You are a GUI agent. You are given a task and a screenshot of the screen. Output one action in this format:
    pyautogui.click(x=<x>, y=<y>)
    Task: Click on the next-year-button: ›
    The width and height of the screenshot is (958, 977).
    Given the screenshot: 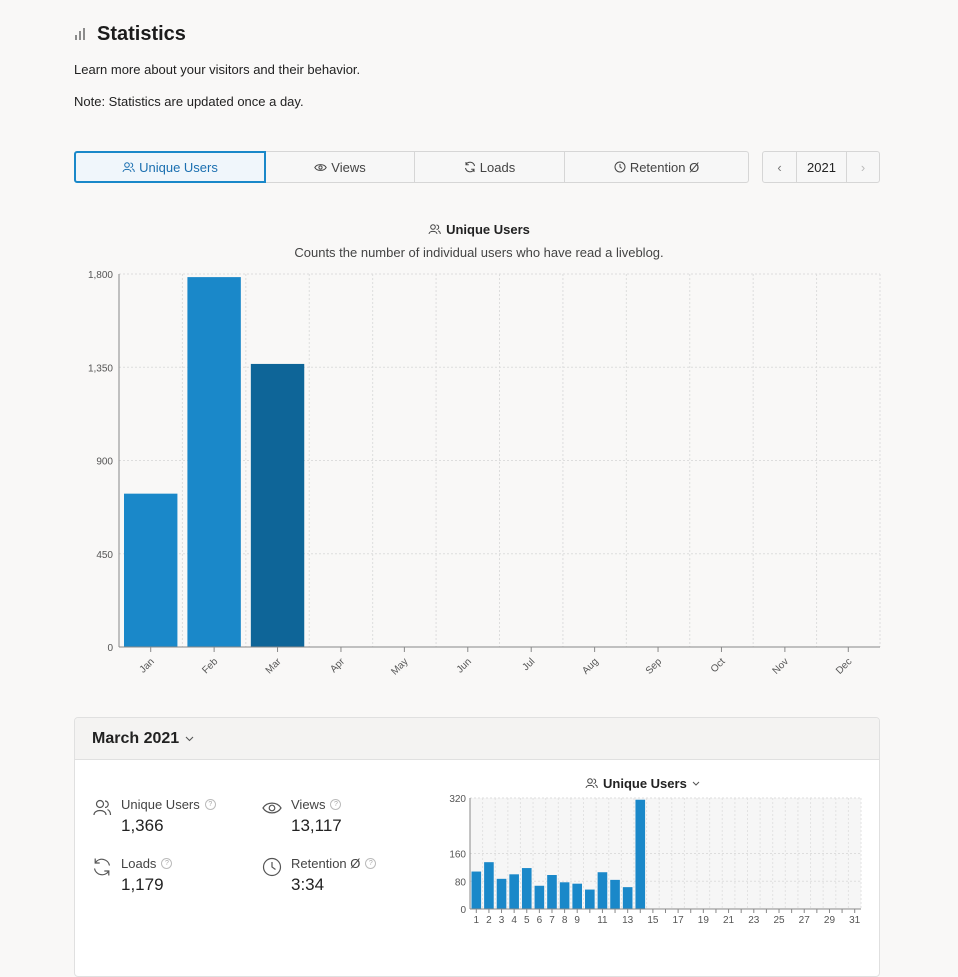 What is the action you would take?
    pyautogui.click(x=863, y=167)
    